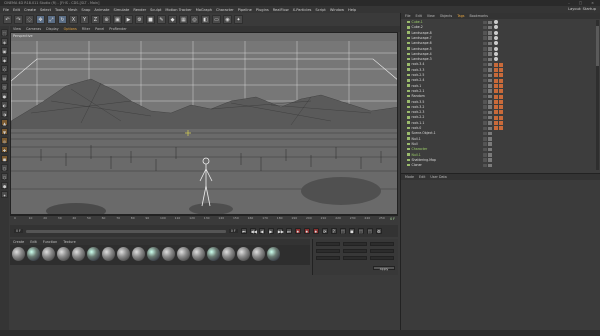  What do you see at coordinates (216, 19) in the screenshot?
I see `floor-icon: ▭` at bounding box center [216, 19].